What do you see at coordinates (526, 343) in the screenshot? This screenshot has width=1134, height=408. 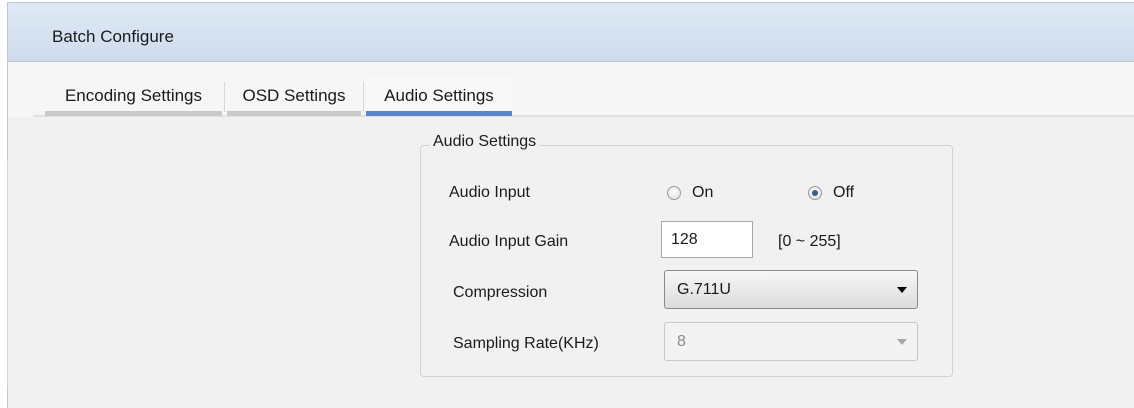 I see `sampling-rate-label: Sampling Rate(KHz)` at bounding box center [526, 343].